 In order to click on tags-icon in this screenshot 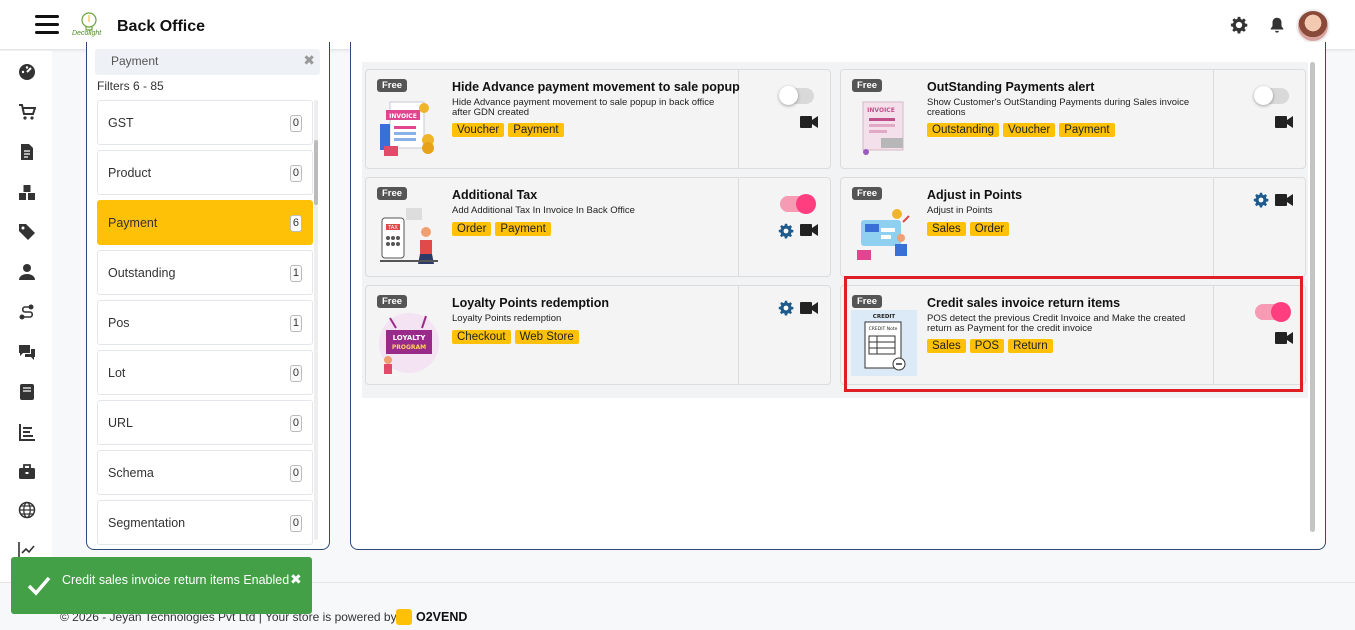, I will do `click(27, 232)`.